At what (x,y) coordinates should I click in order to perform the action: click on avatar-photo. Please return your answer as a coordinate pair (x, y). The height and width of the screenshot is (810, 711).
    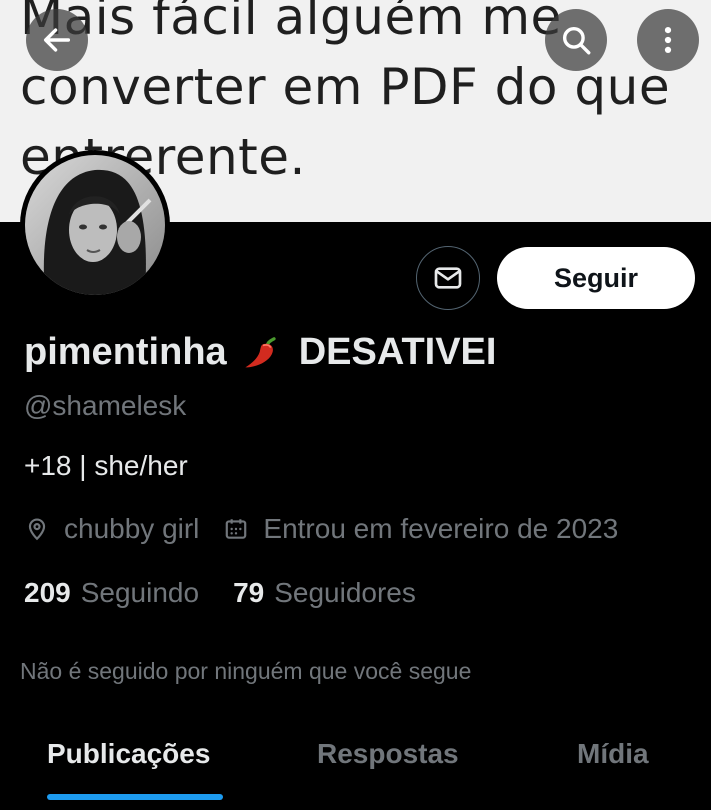
    Looking at the image, I should click on (95, 225).